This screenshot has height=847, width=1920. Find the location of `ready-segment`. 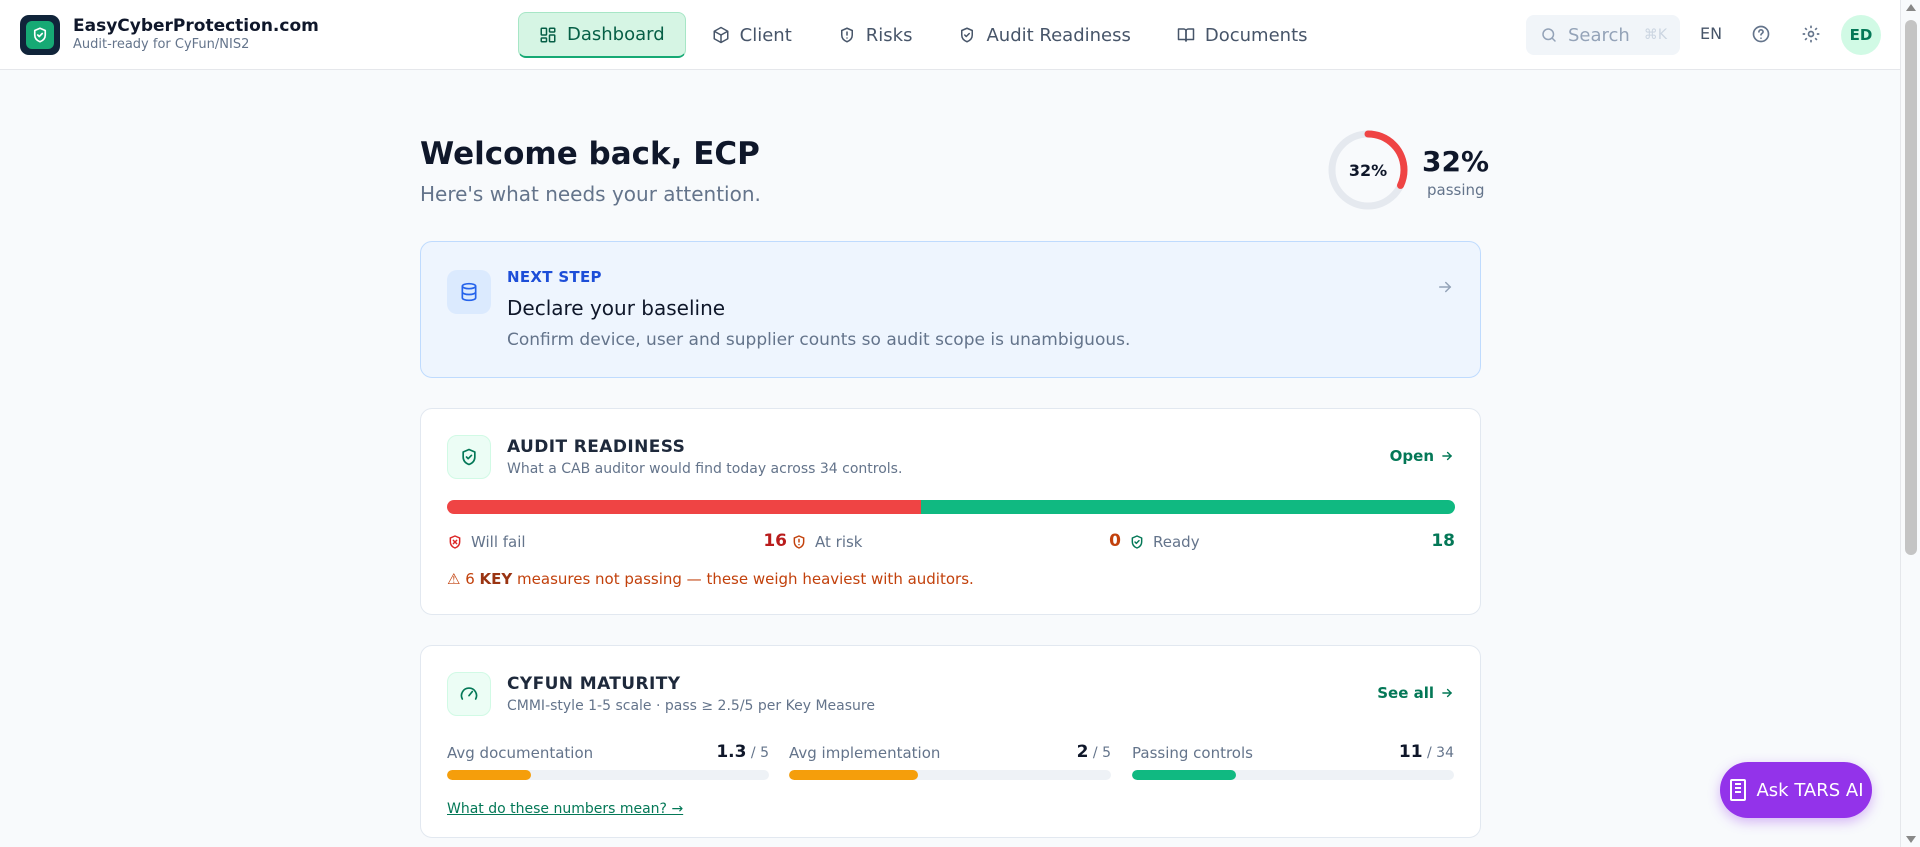

ready-segment is located at coordinates (1188, 507).